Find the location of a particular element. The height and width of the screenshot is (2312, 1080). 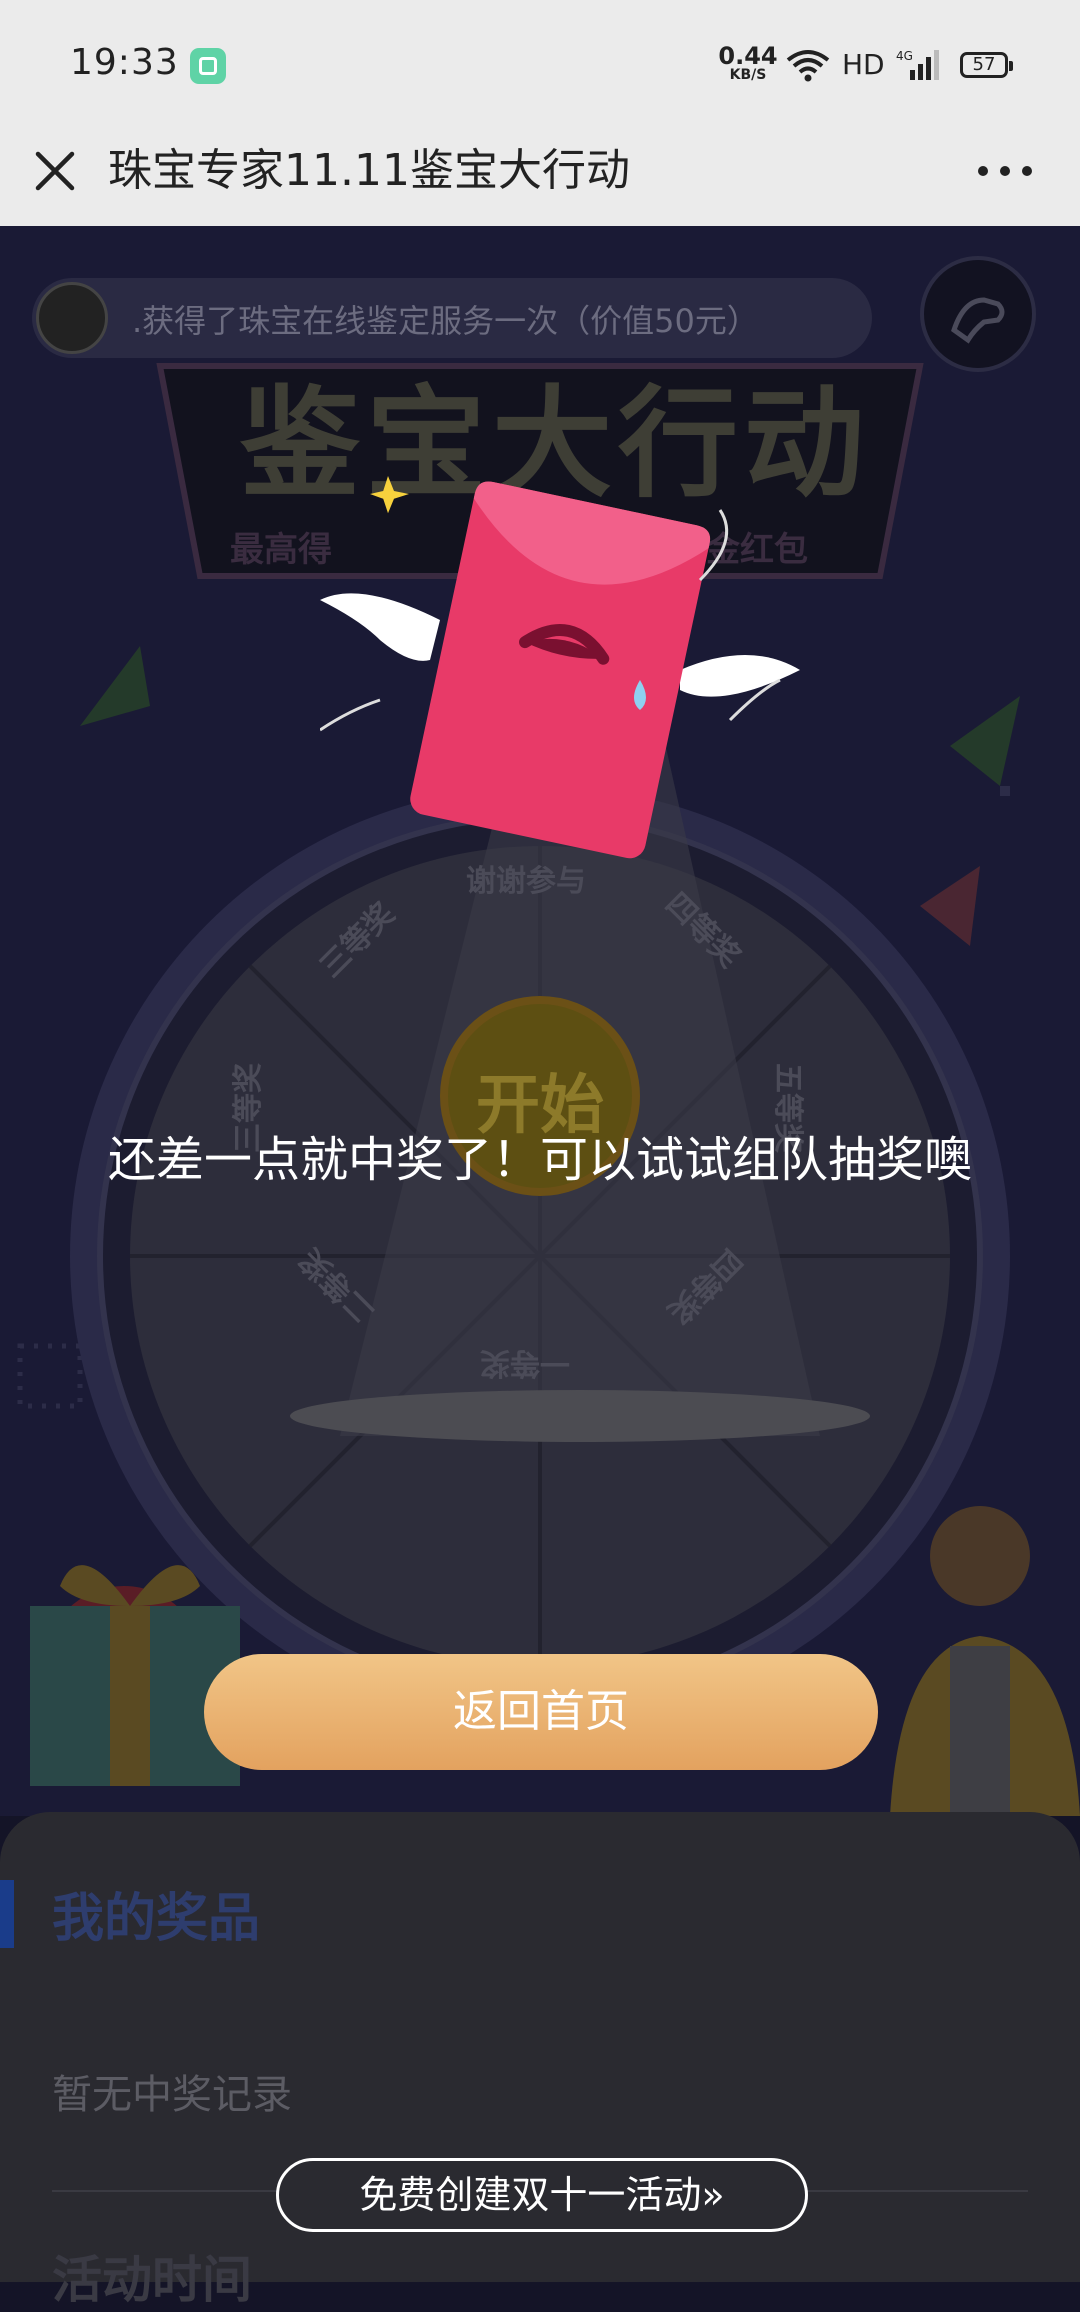

close-icon is located at coordinates (55, 171).